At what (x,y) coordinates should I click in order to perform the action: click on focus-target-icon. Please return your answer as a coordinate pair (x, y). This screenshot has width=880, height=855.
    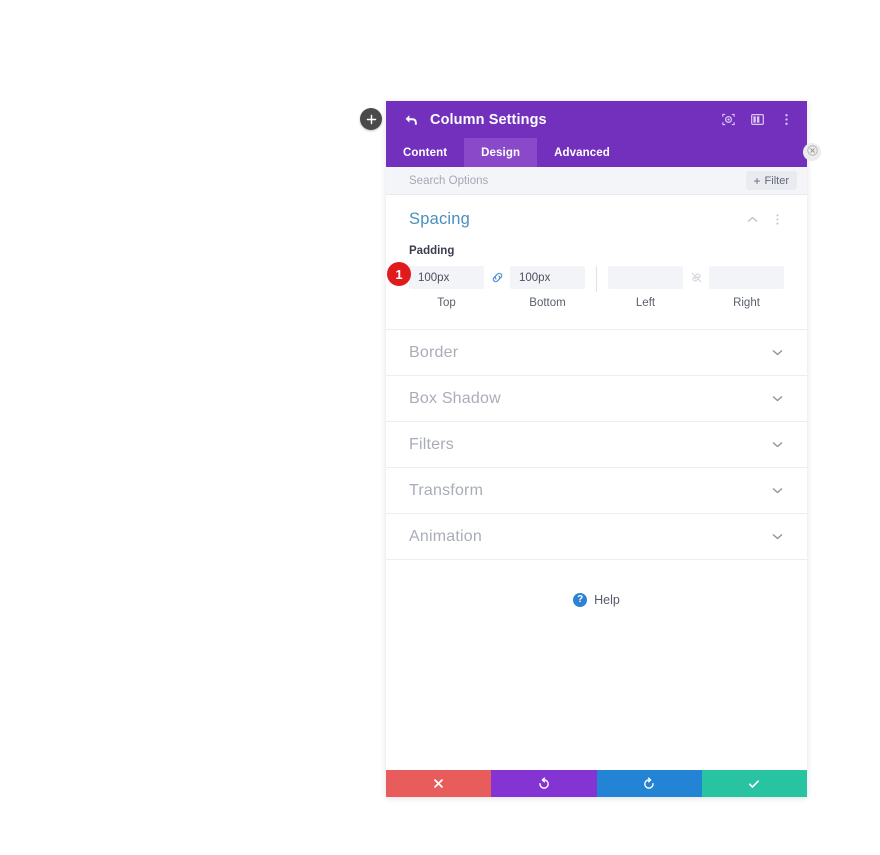
    Looking at the image, I should click on (728, 120).